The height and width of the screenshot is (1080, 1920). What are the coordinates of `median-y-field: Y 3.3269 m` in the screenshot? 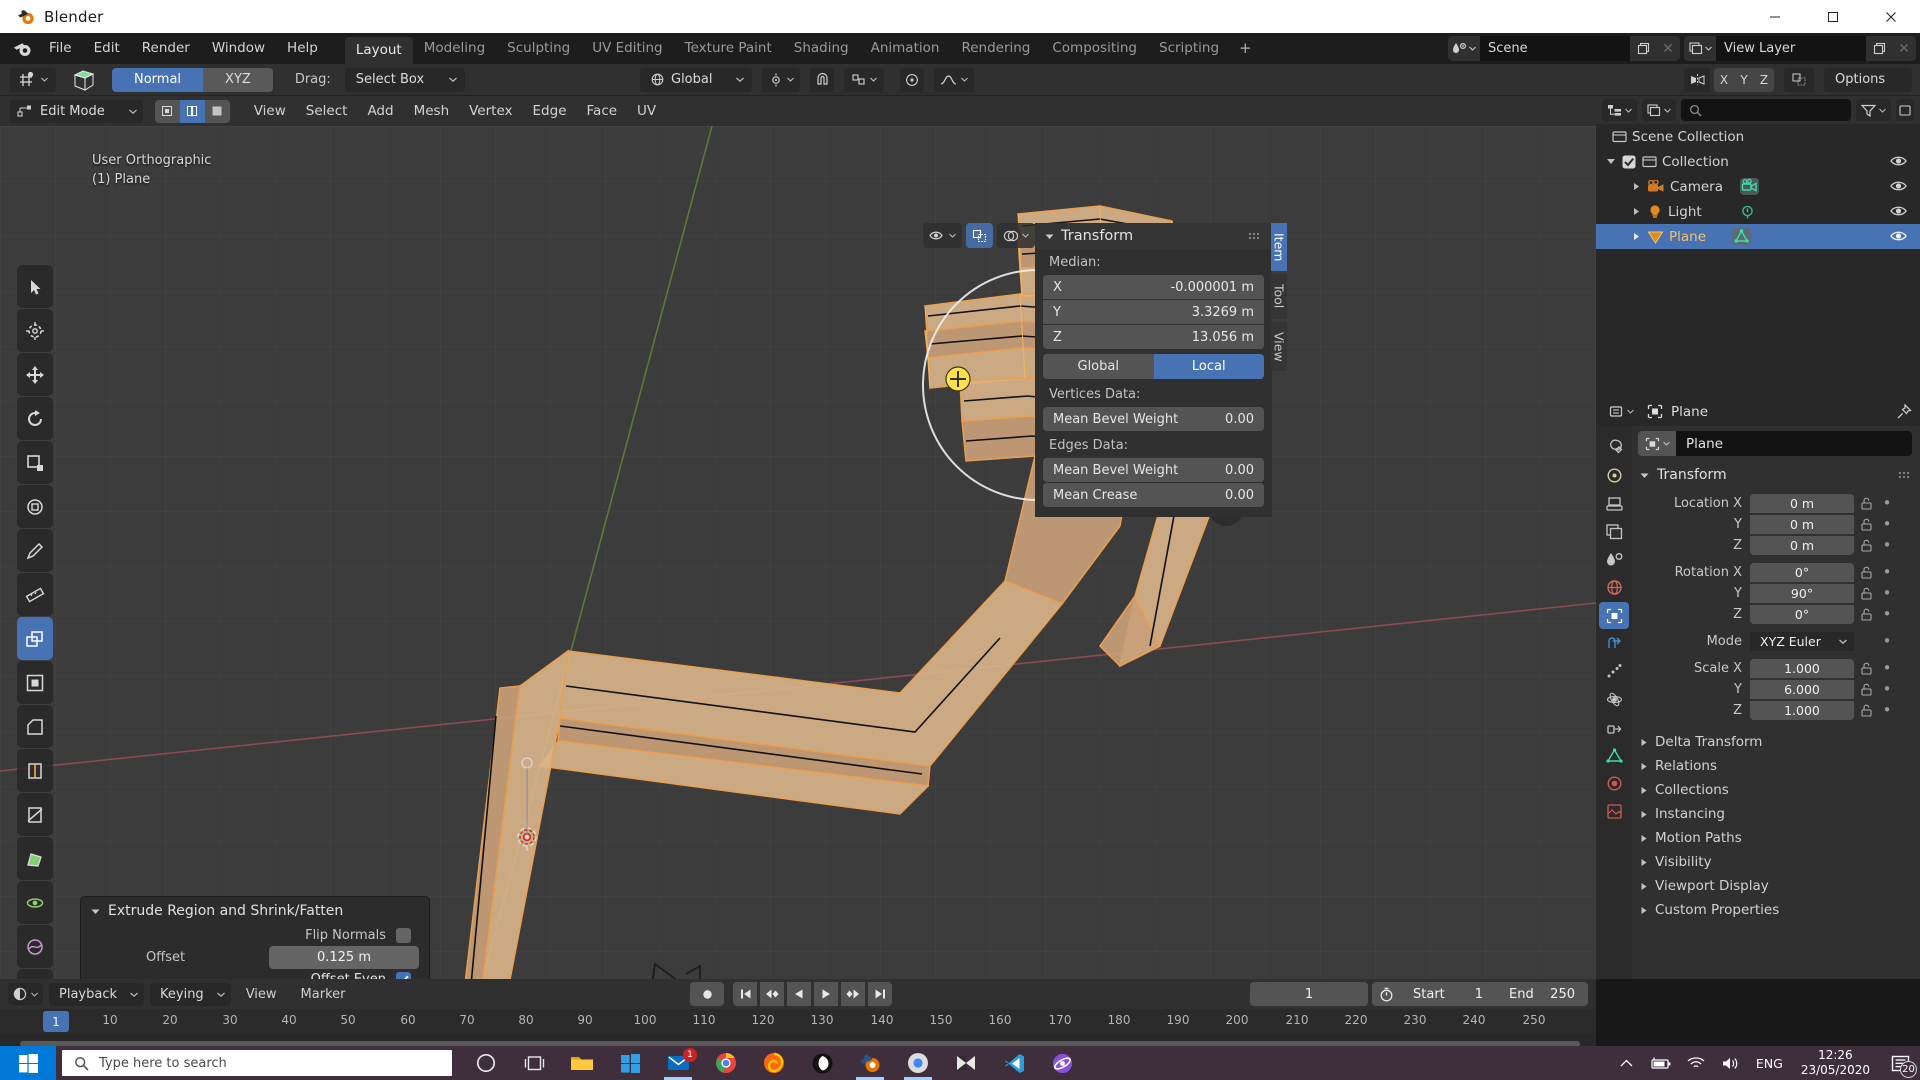 It's located at (1153, 312).